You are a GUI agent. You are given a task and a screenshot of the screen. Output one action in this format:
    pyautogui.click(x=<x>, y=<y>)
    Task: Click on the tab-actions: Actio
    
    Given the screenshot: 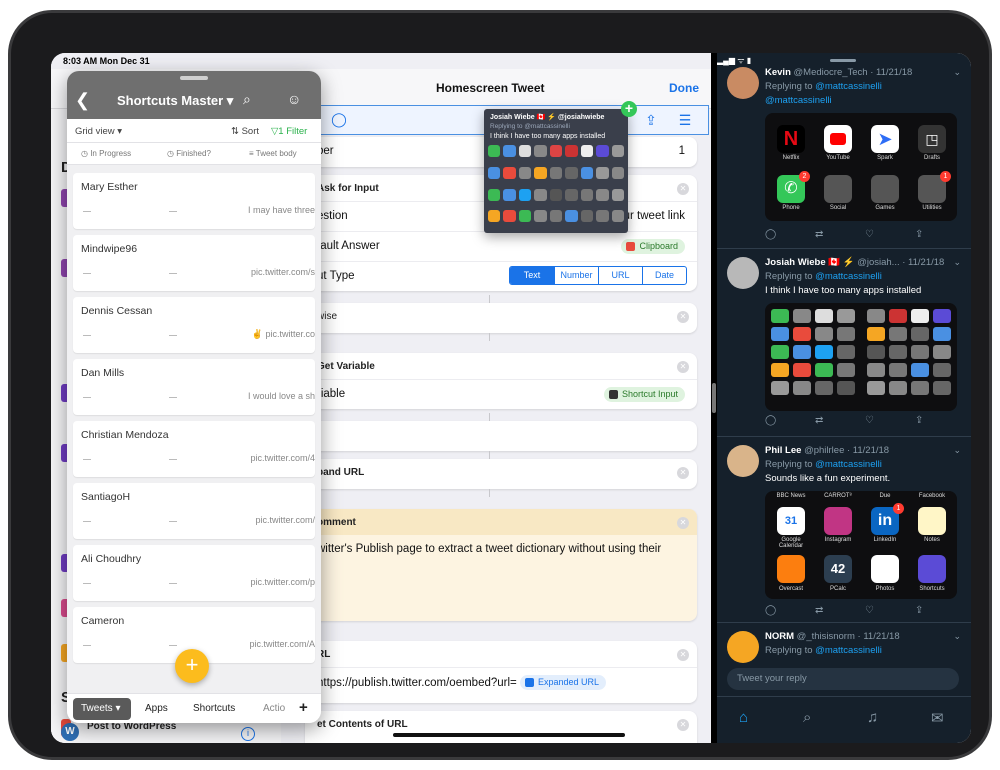 What is the action you would take?
    pyautogui.click(x=274, y=708)
    